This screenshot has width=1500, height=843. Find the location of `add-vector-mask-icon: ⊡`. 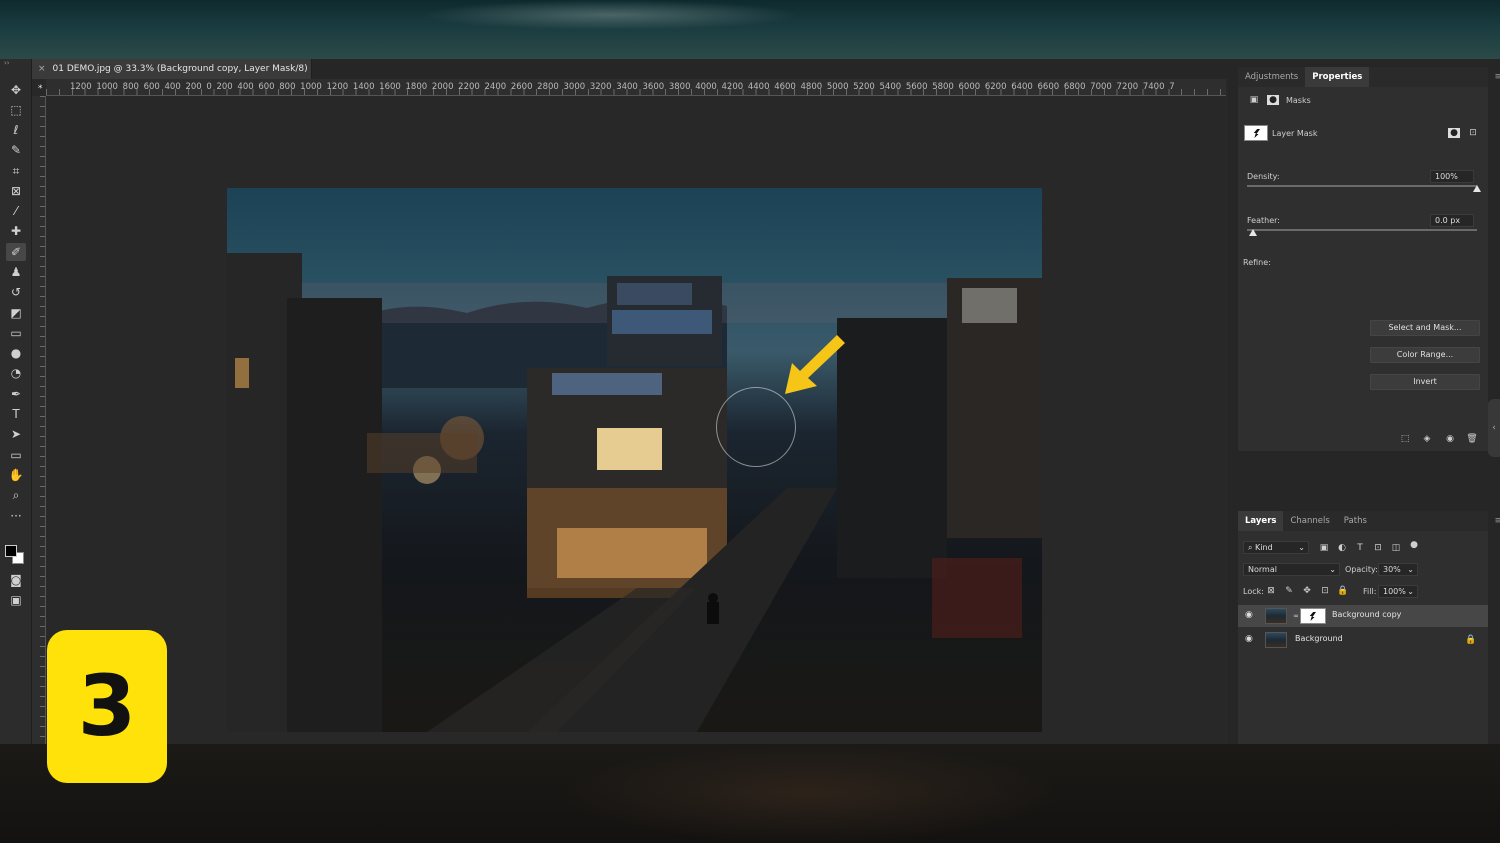

add-vector-mask-icon: ⊡ is located at coordinates (1473, 133).